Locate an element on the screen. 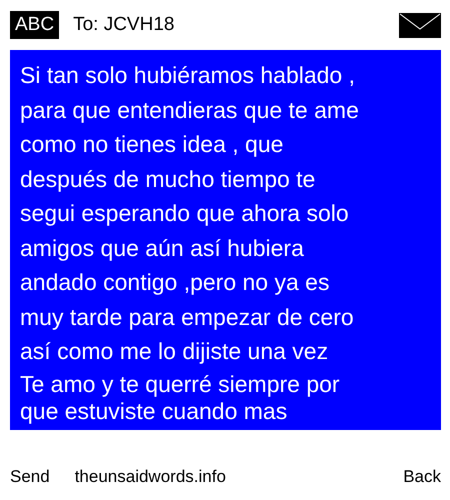 This screenshot has height=500, width=450. envelope-icon is located at coordinates (420, 25).